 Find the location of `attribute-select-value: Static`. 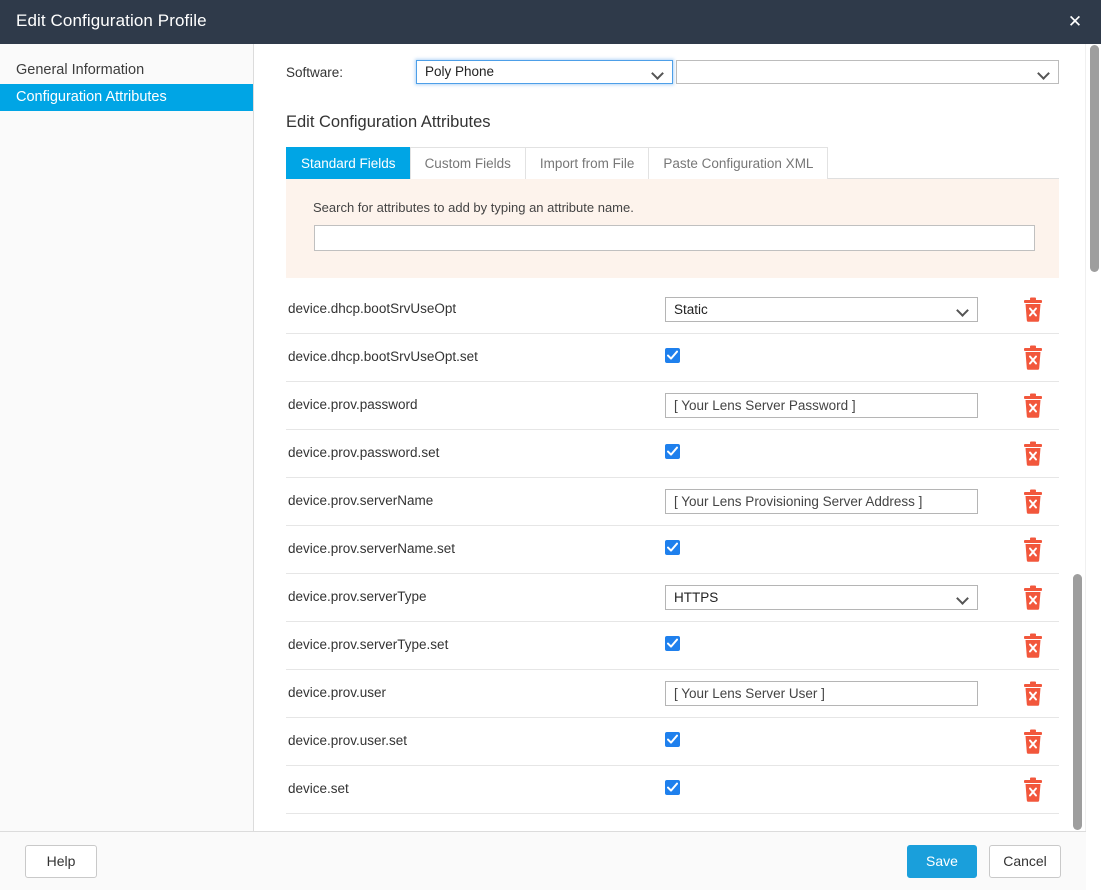

attribute-select-value: Static is located at coordinates (691, 309).